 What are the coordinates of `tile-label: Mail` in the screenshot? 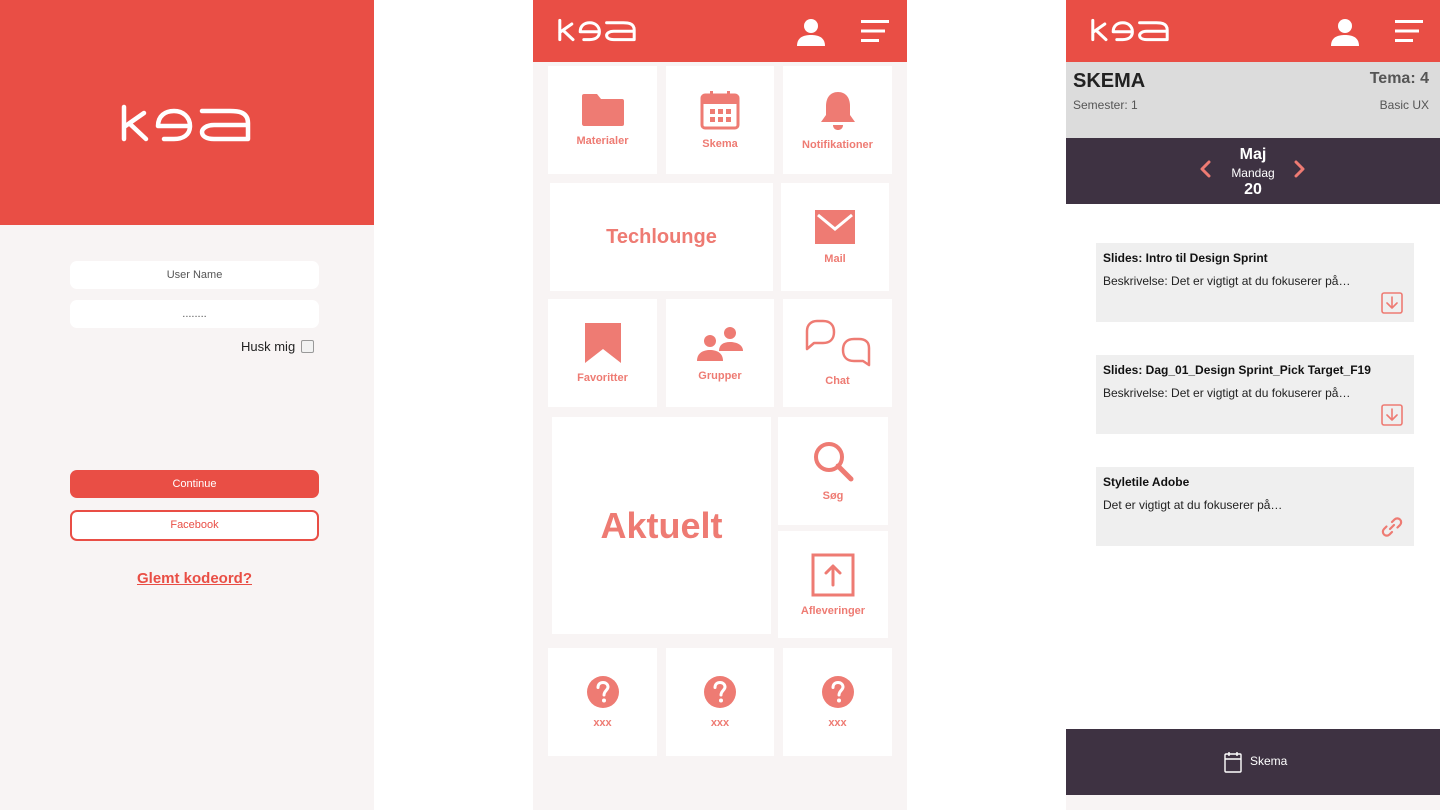 It's located at (835, 259).